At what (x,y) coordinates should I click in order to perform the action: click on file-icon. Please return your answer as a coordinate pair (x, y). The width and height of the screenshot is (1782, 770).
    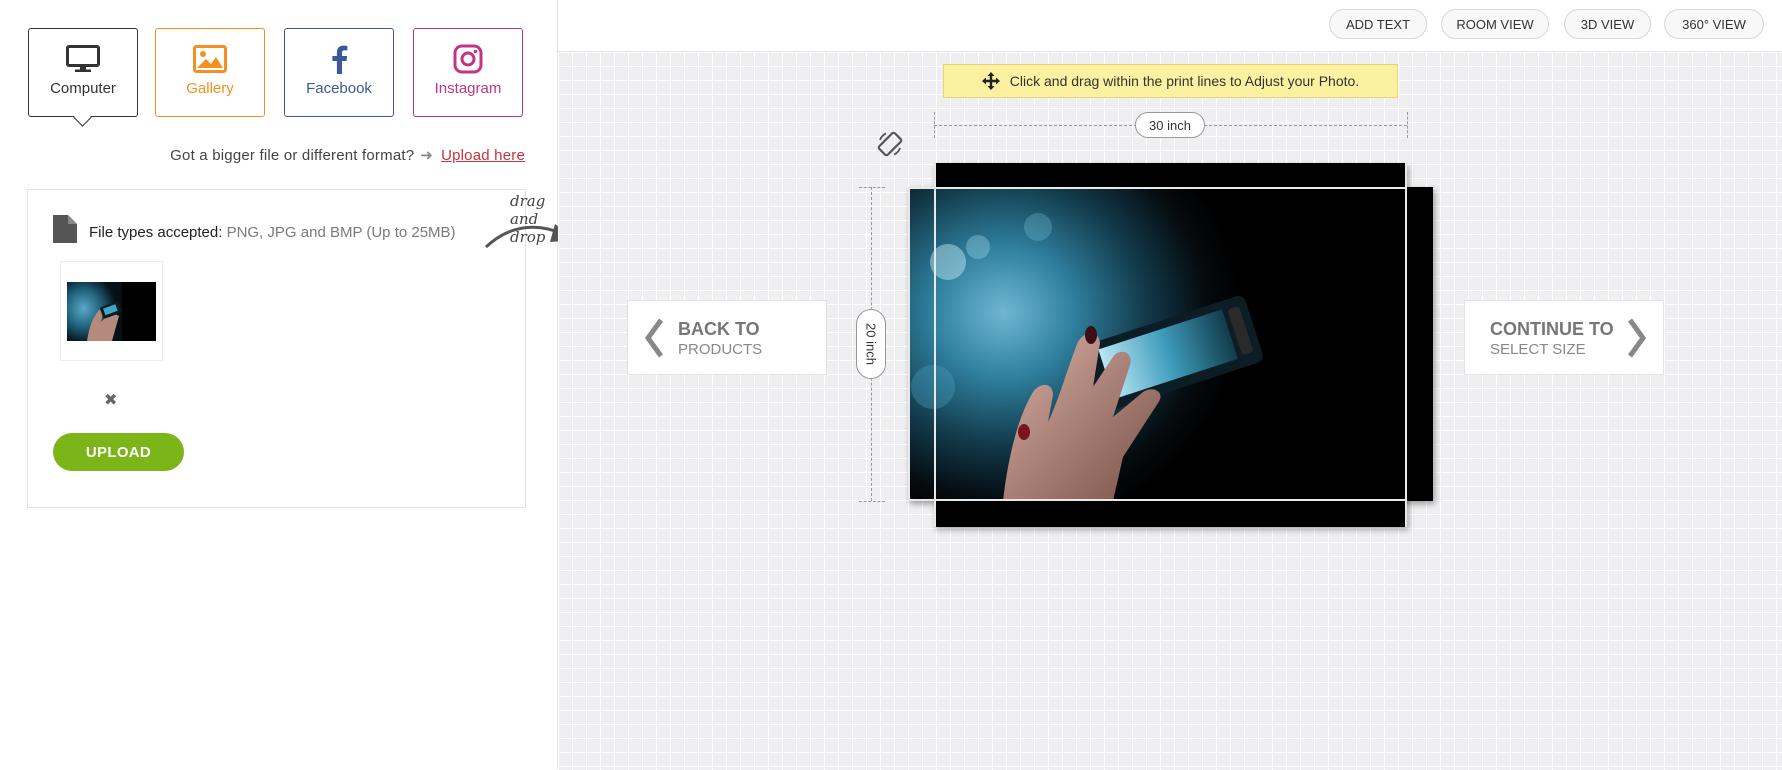
    Looking at the image, I should click on (65, 231).